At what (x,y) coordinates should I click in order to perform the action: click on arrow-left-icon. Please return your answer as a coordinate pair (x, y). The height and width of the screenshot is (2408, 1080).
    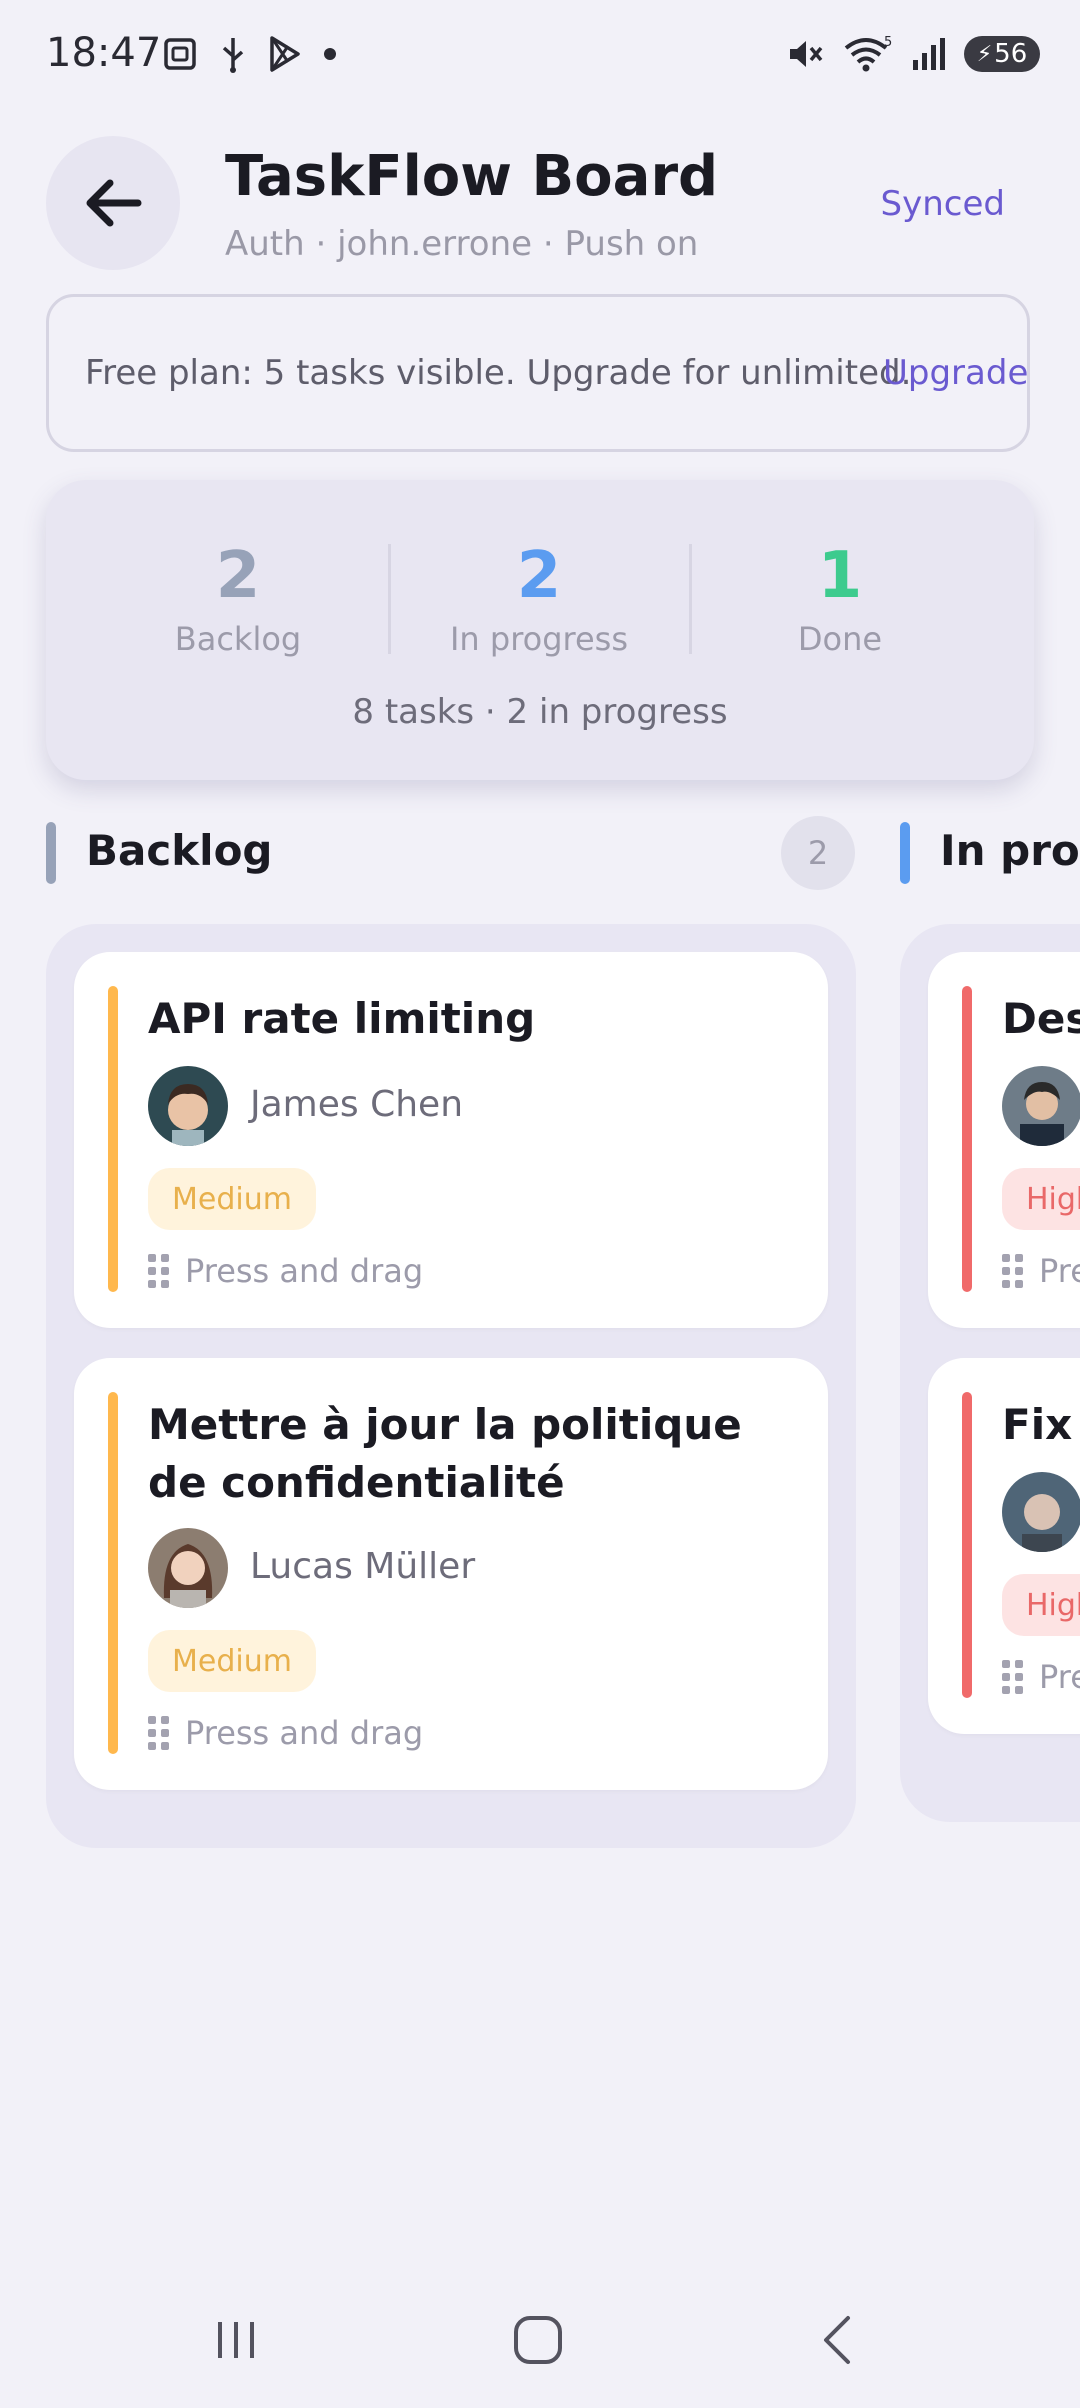
    Looking at the image, I should click on (114, 203).